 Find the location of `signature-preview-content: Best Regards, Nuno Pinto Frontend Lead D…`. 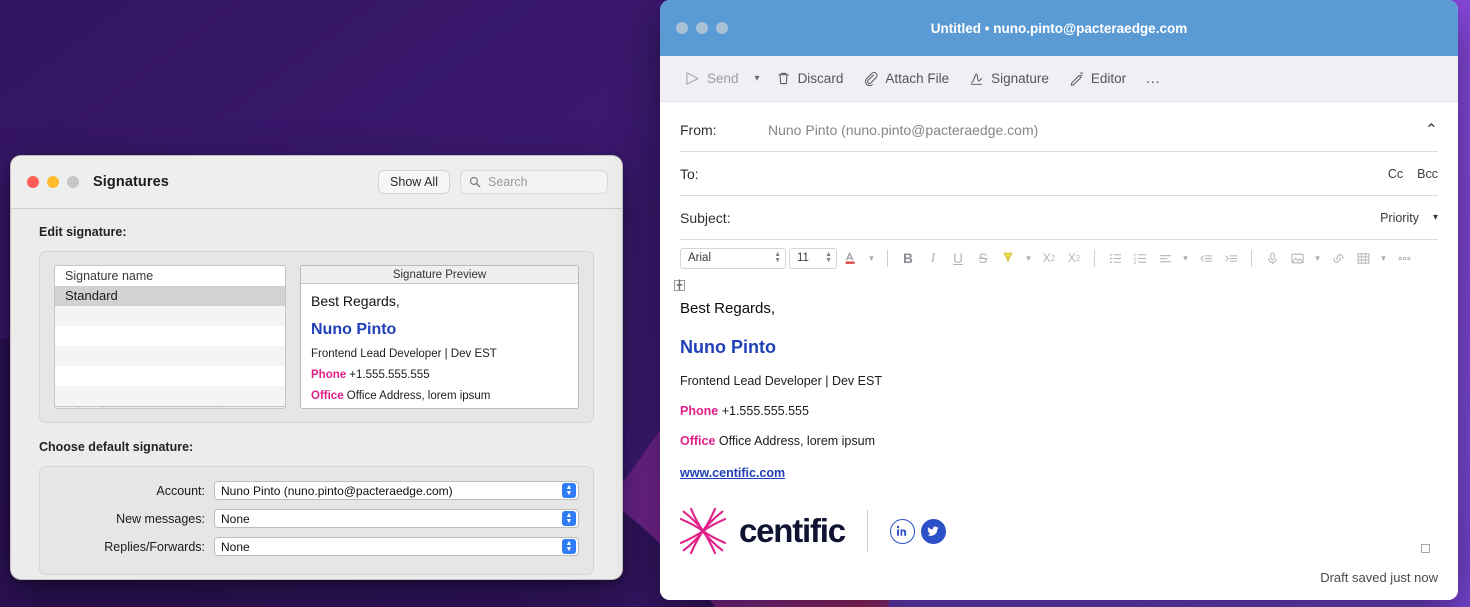

signature-preview-content: Best Regards, Nuno Pinto Frontend Lead D… is located at coordinates (439, 346).